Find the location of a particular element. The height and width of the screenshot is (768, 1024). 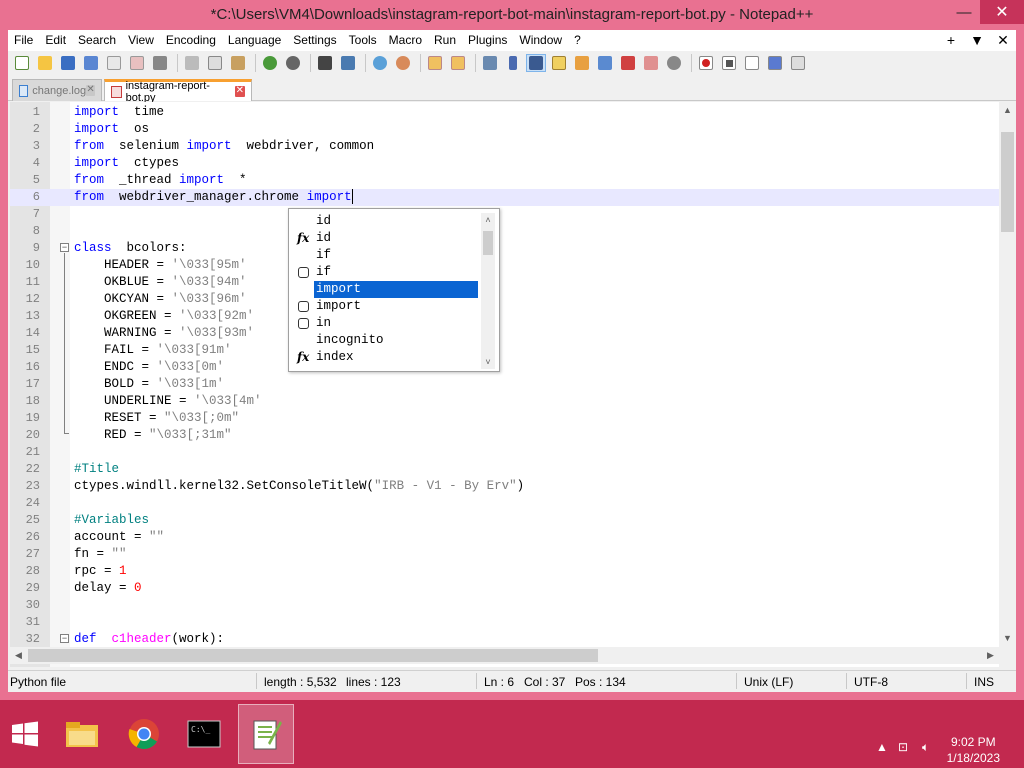

doc-map-icon is located at coordinates (582, 63).